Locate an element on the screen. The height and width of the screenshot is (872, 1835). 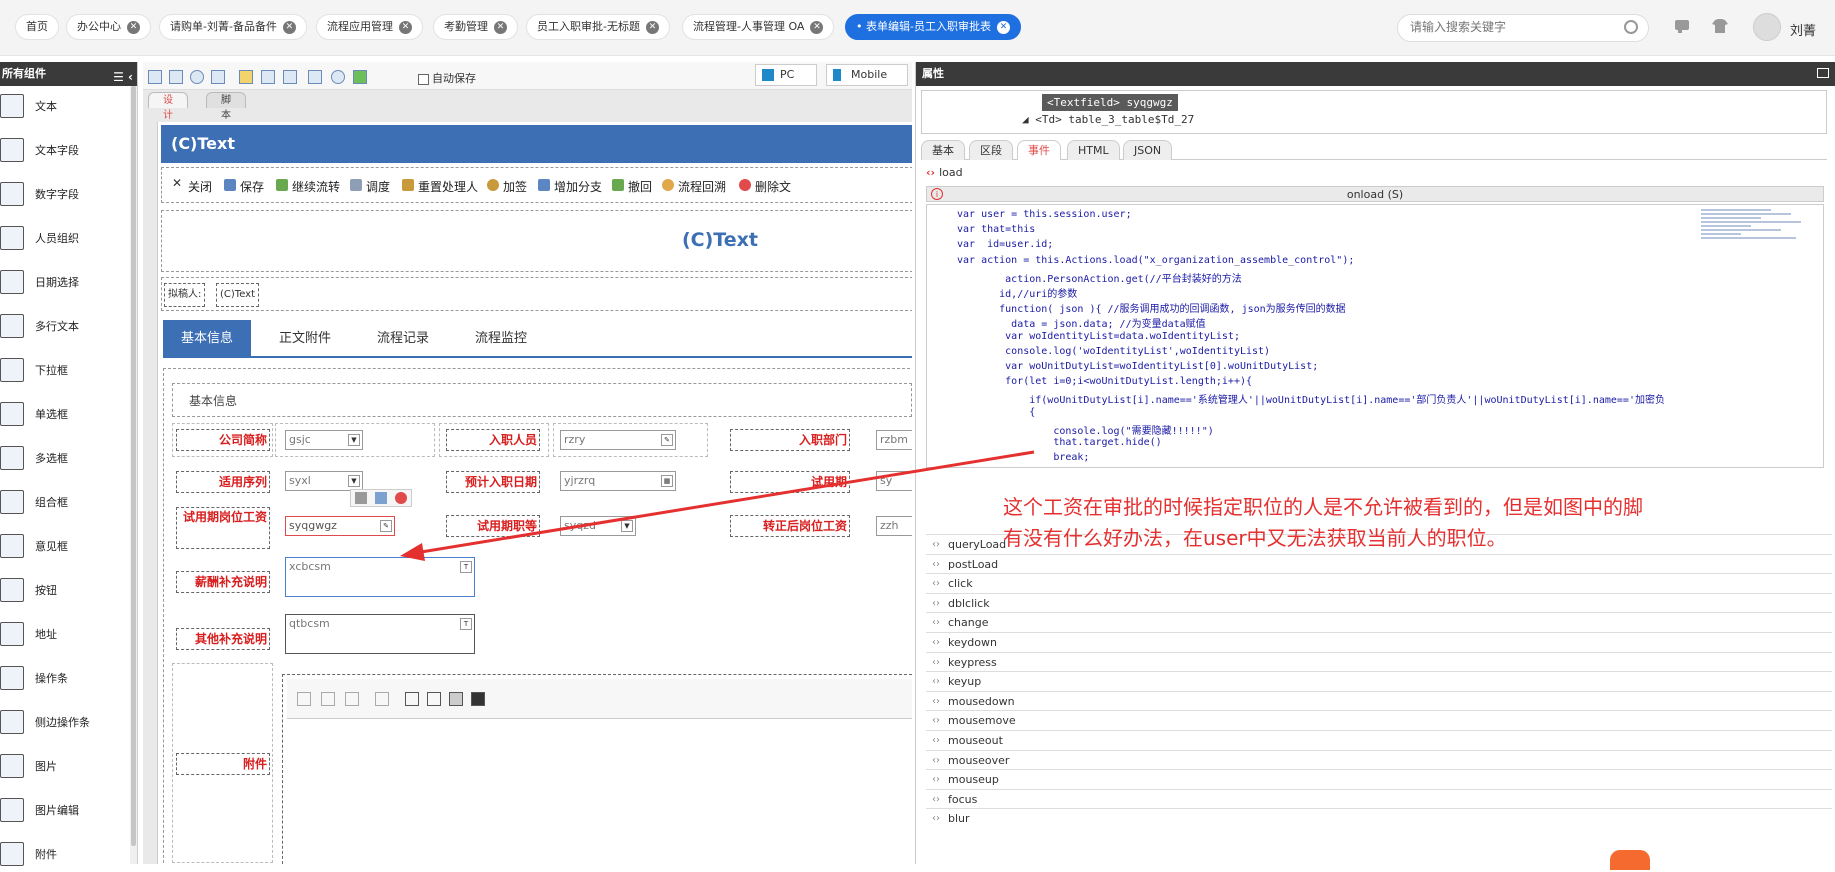
search-input is located at coordinates (1510, 27).